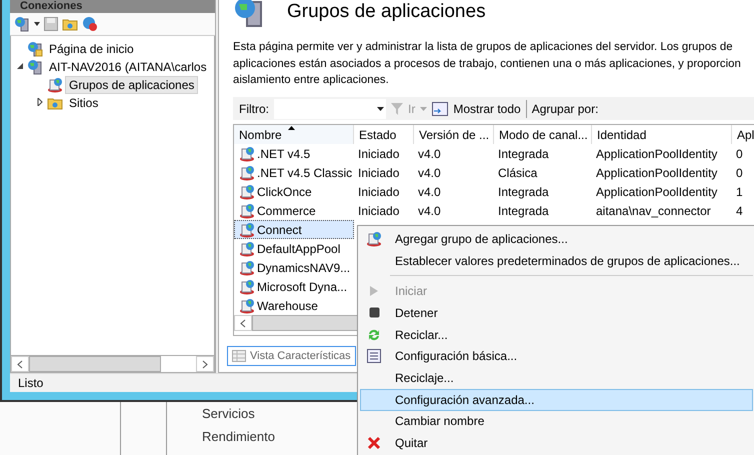  I want to click on connect-icon, so click(22, 24).